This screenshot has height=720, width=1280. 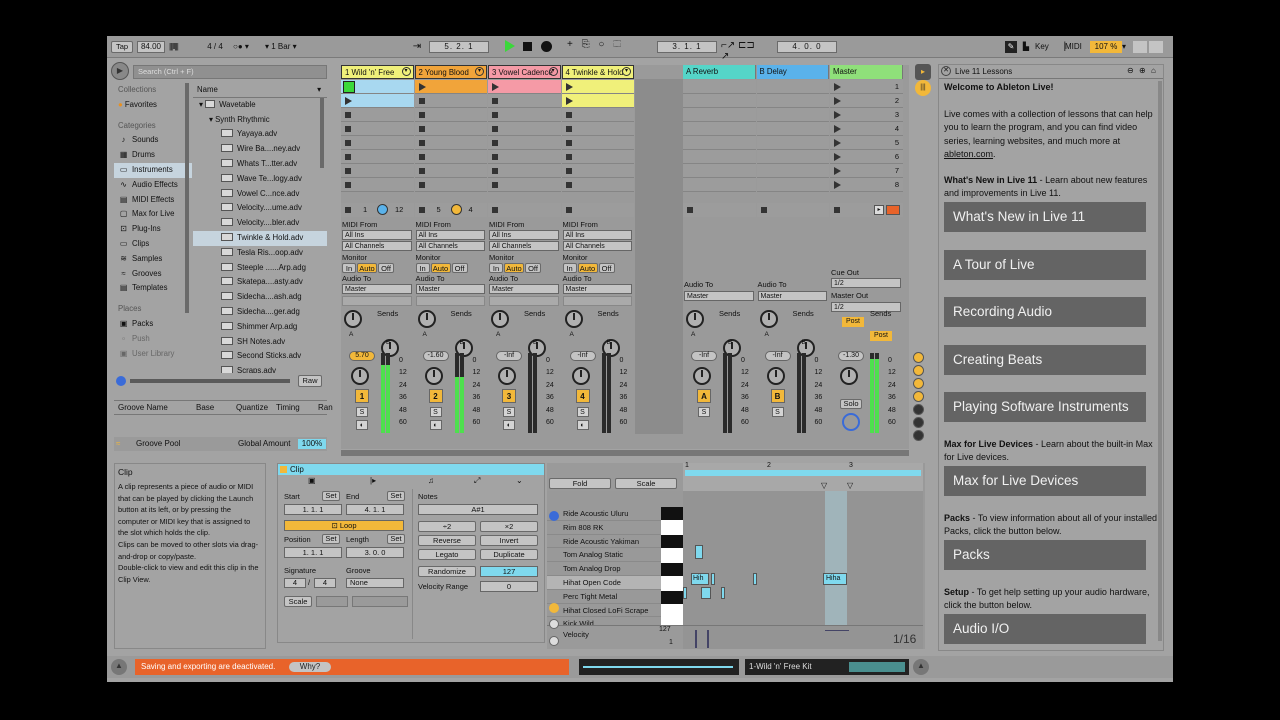 I want to click on track-header: 1 Wild 'n' Free ▾, so click(x=377, y=72).